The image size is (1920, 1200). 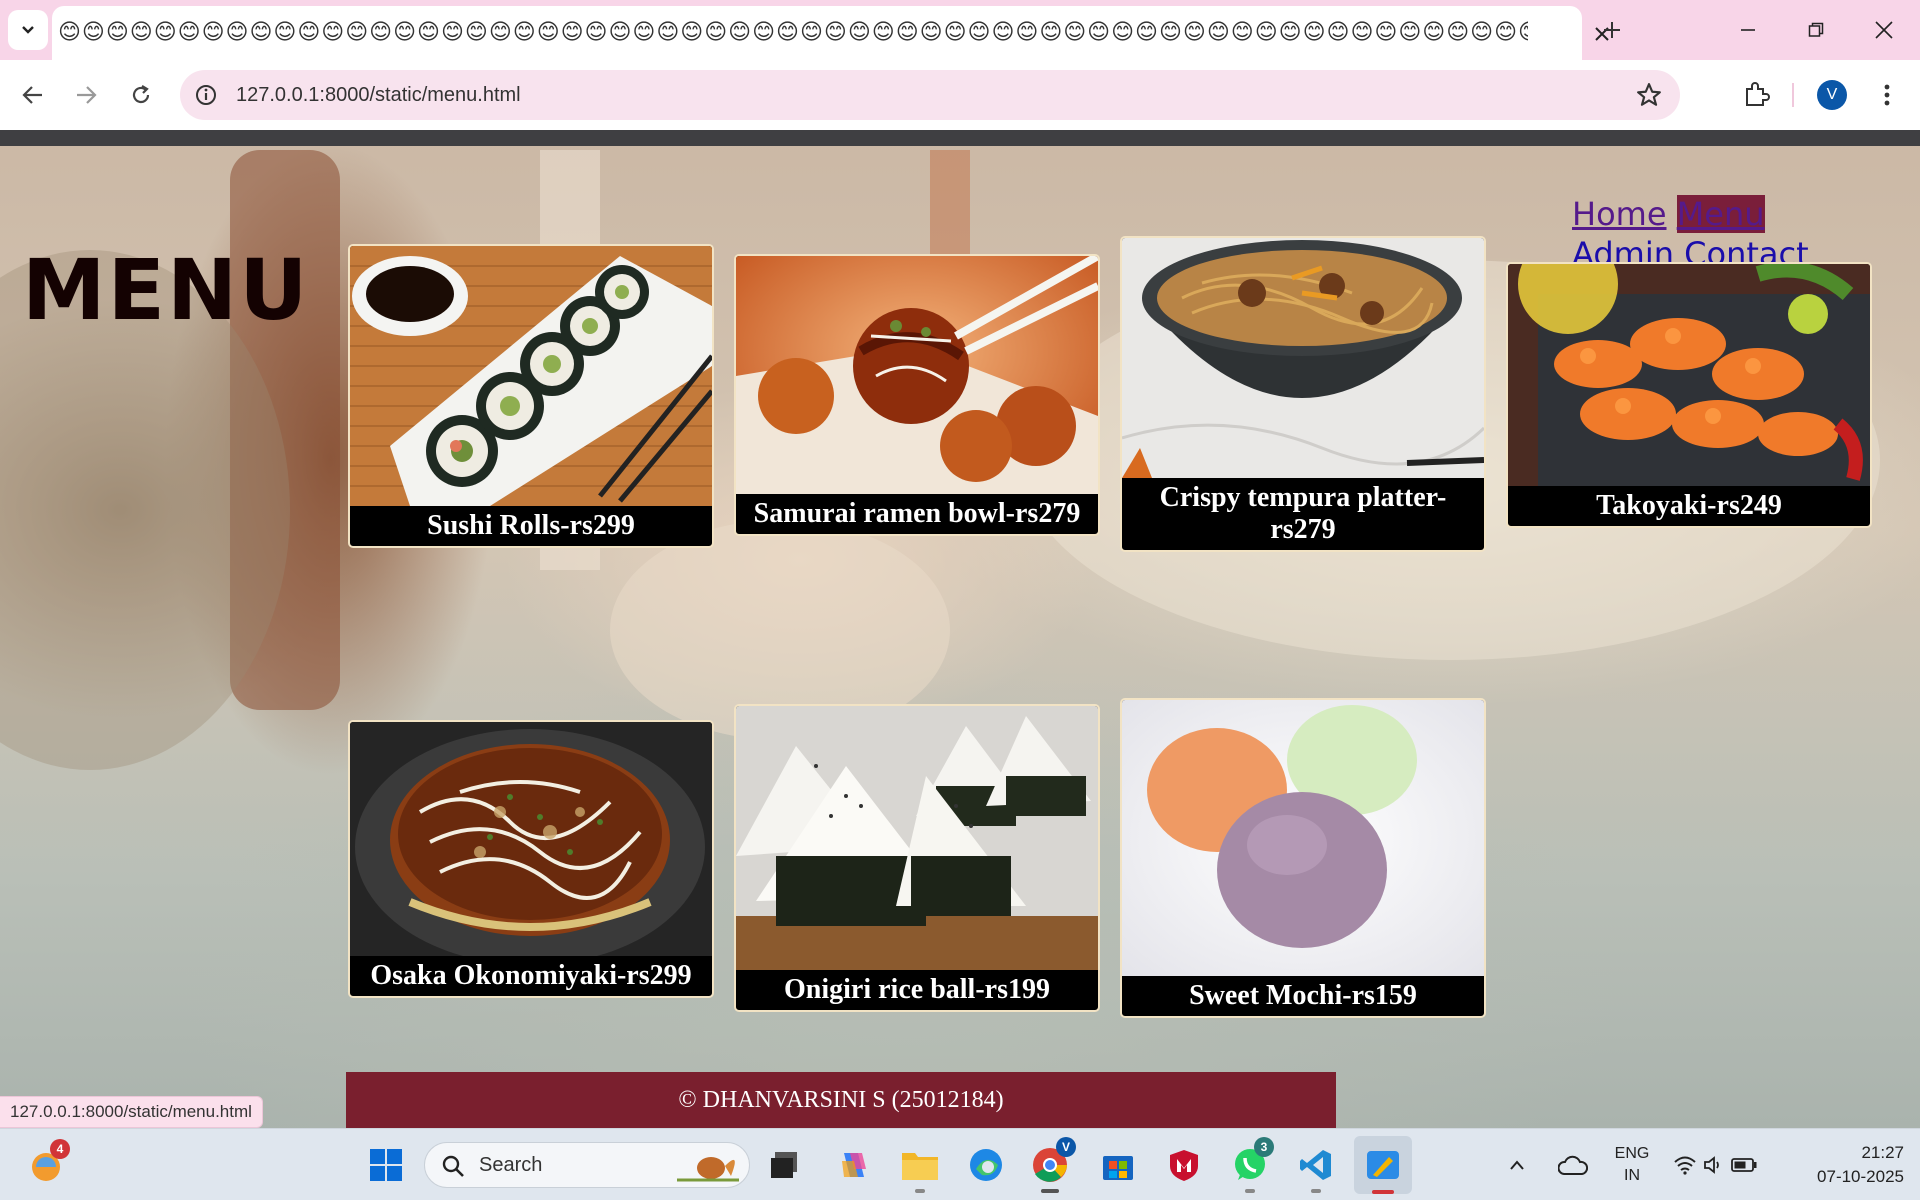 What do you see at coordinates (166, 290) in the screenshot?
I see `page-title: MENU` at bounding box center [166, 290].